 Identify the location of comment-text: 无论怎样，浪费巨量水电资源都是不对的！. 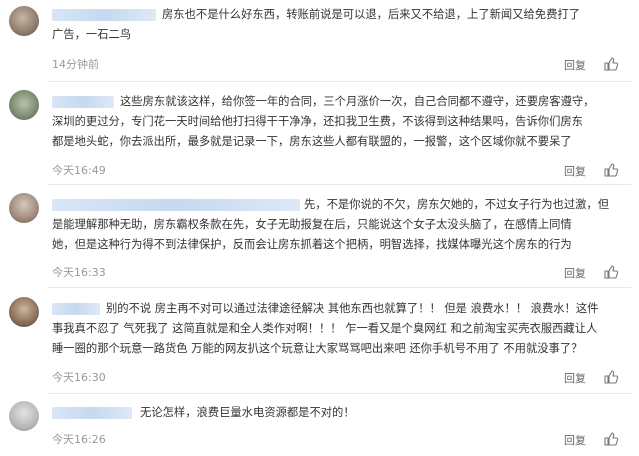
(247, 412).